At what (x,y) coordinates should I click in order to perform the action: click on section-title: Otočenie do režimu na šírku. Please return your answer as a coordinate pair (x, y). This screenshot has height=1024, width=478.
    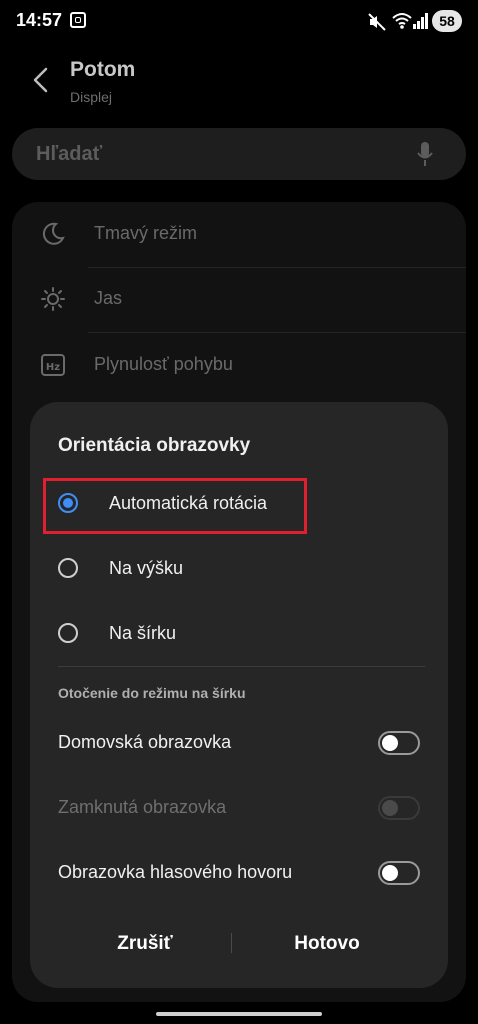
    Looking at the image, I should click on (152, 693).